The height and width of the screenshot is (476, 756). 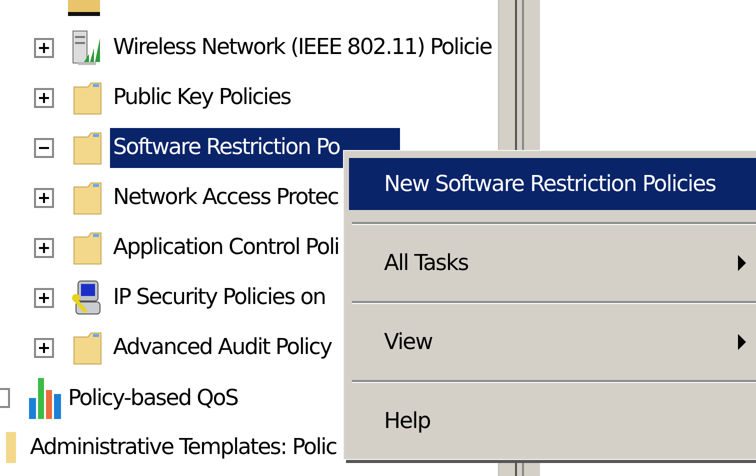 I want to click on tree-item: Policy-based QoS, so click(x=153, y=398).